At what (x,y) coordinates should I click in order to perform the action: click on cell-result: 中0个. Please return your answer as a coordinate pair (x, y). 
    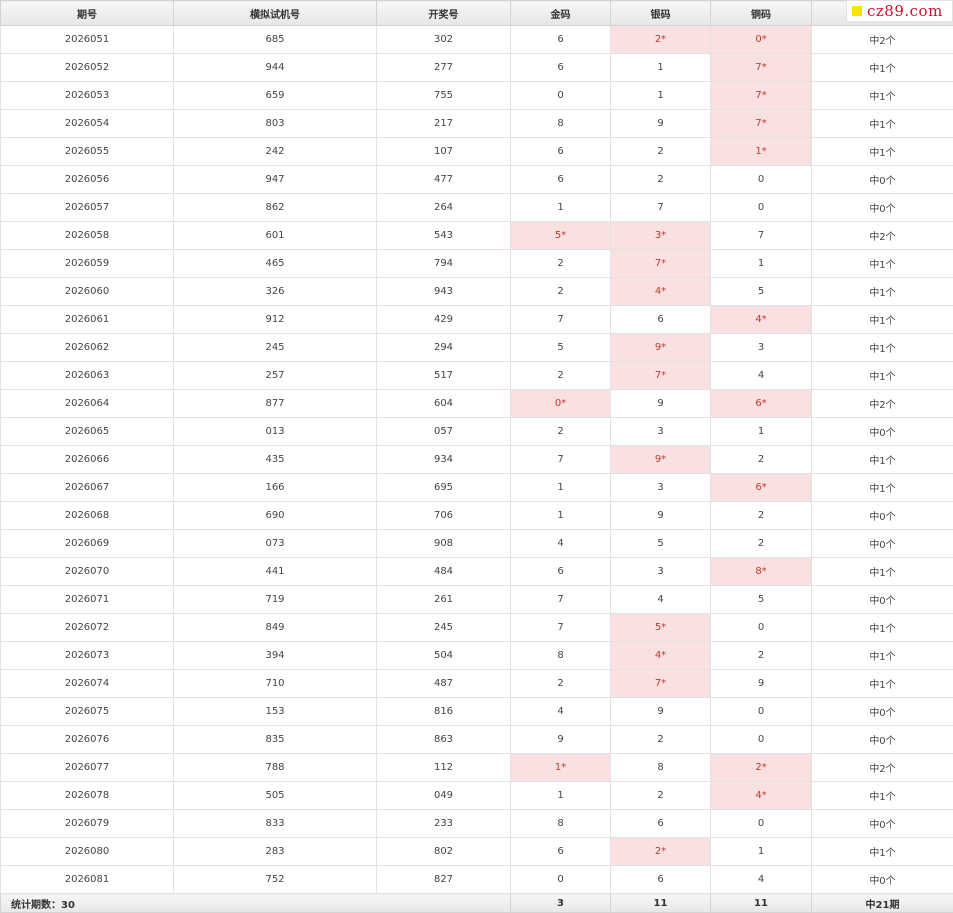
    Looking at the image, I should click on (882, 208).